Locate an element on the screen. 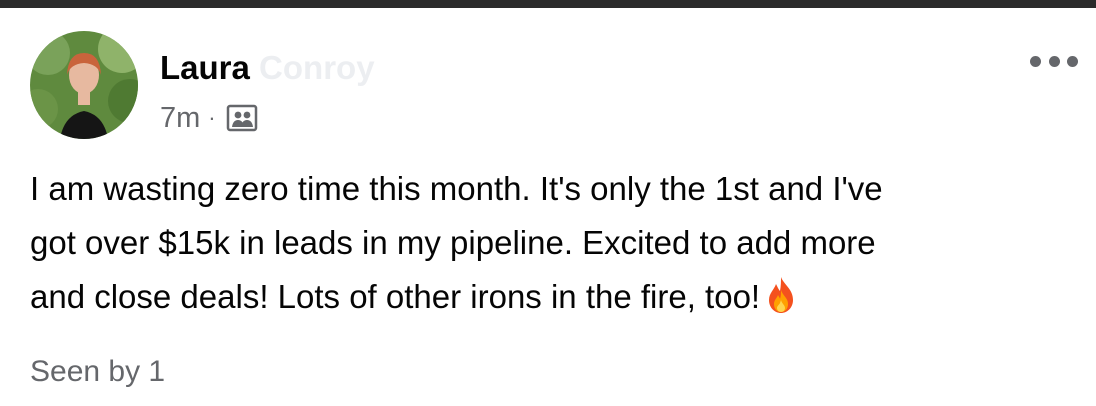 The image size is (1096, 406). avatar is located at coordinates (84, 85).